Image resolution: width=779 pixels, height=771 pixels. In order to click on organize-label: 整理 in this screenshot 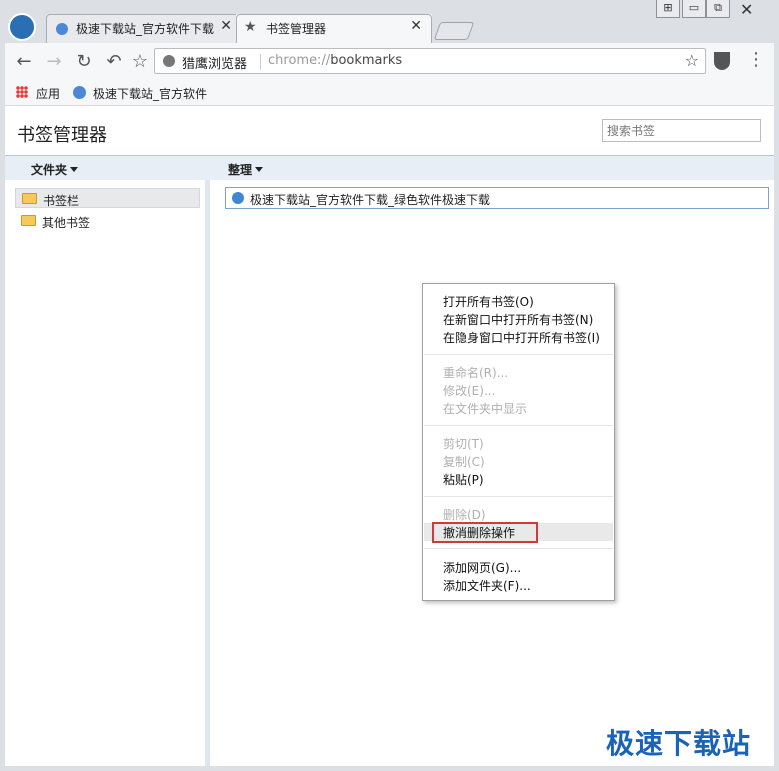, I will do `click(240, 170)`.